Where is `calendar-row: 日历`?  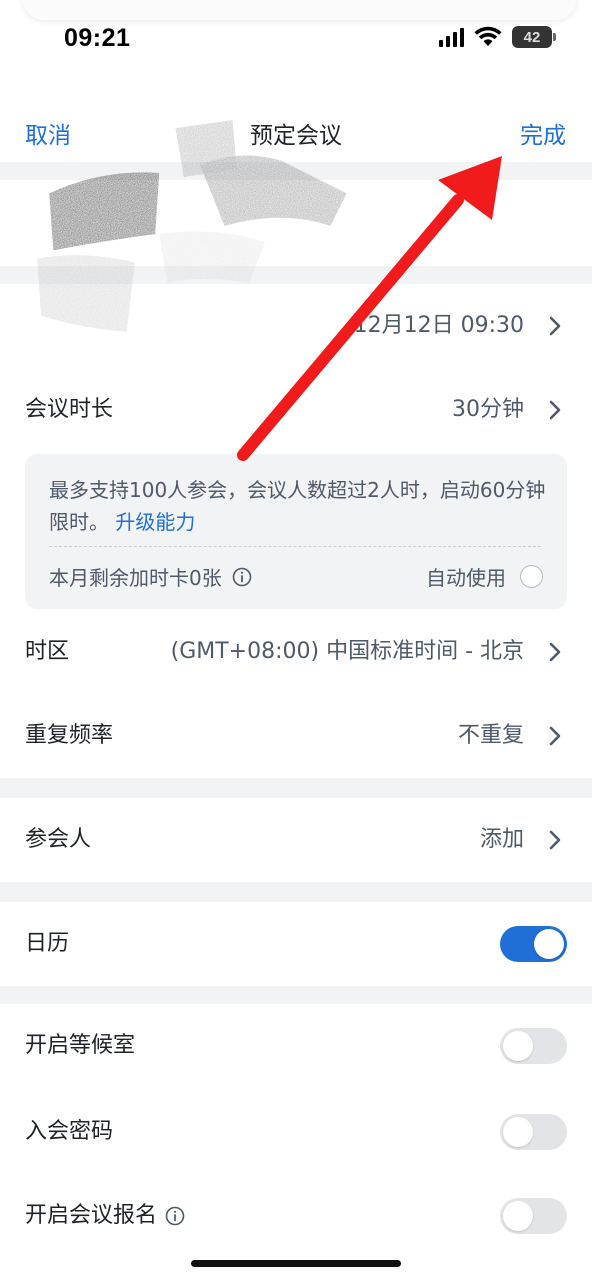
calendar-row: 日历 is located at coordinates (296, 944).